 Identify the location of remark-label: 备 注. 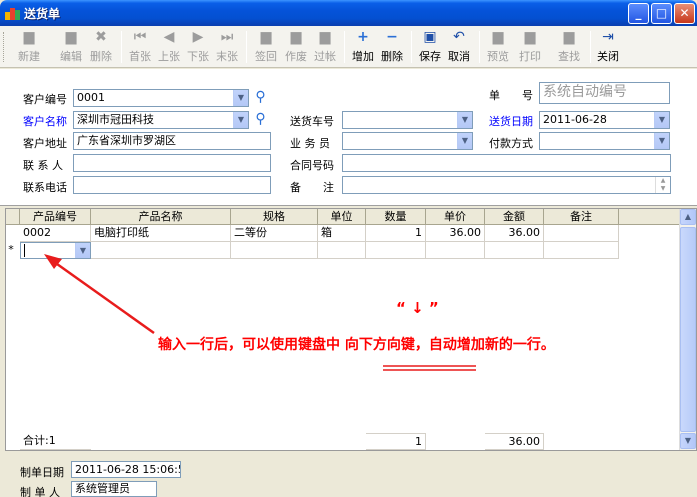
(312, 187).